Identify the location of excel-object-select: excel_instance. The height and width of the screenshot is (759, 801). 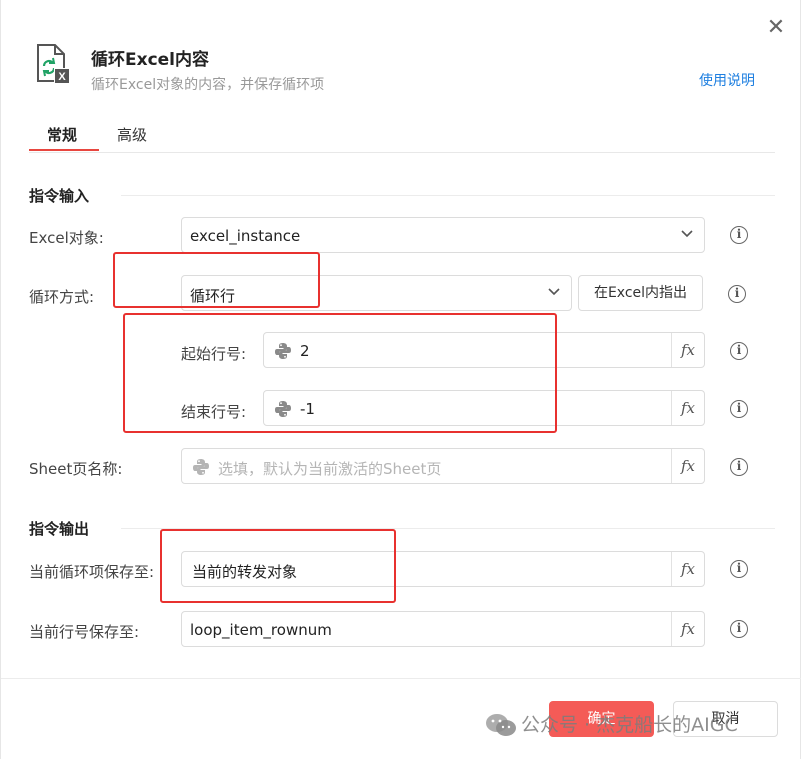
(443, 235).